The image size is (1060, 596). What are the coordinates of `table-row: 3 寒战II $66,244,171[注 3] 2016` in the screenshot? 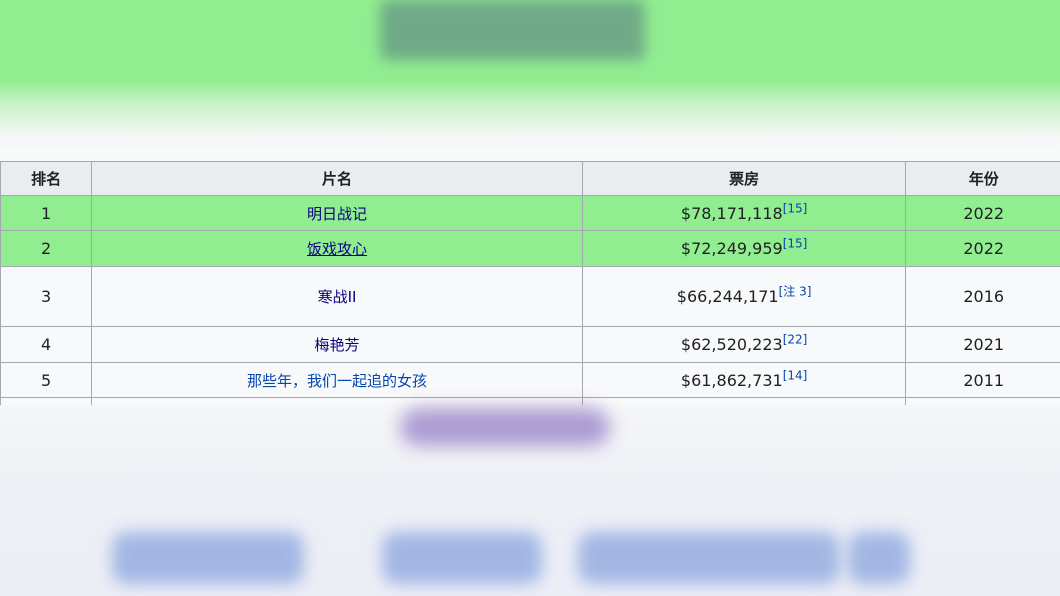 It's located at (530, 296).